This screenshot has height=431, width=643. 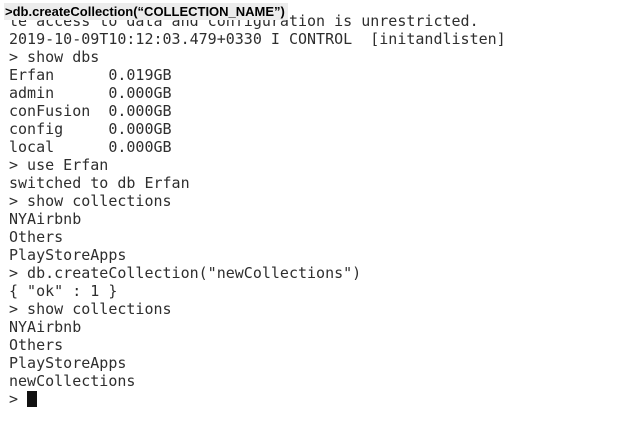 I want to click on text-cursor, so click(x=32, y=399).